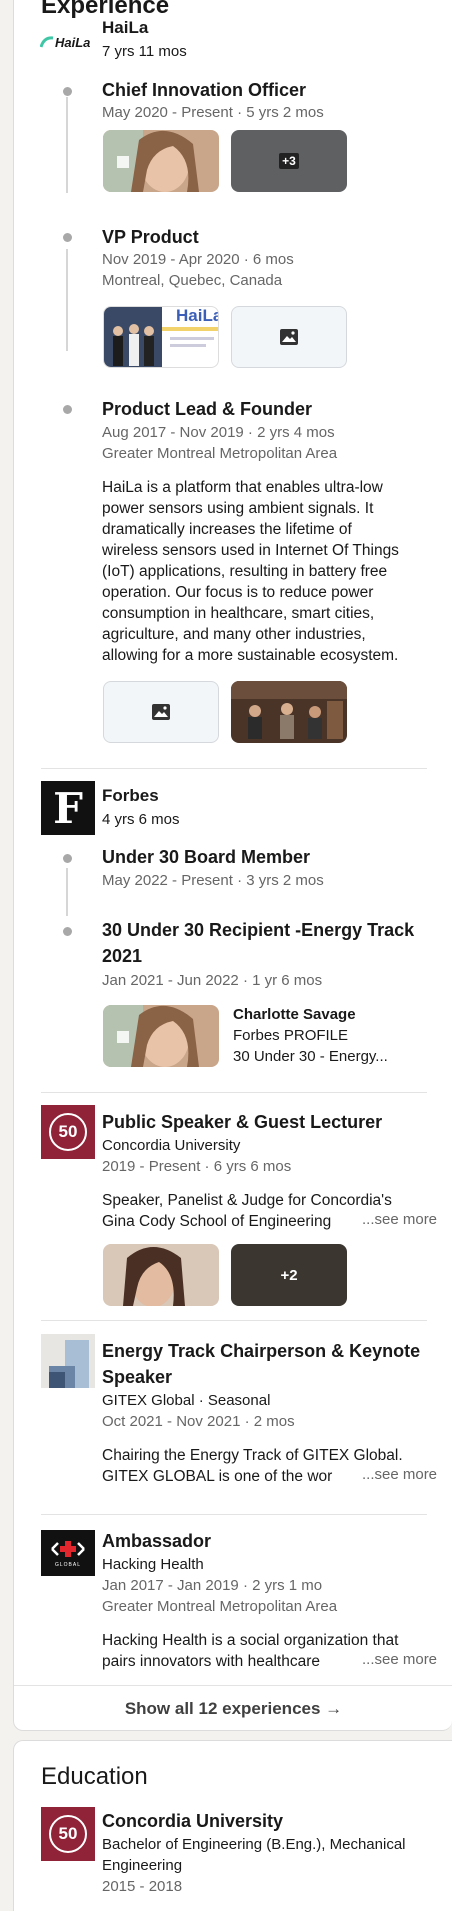 Image resolution: width=452 pixels, height=1911 pixels. I want to click on role-location: Montreal, Quebec, Canada, so click(192, 280).